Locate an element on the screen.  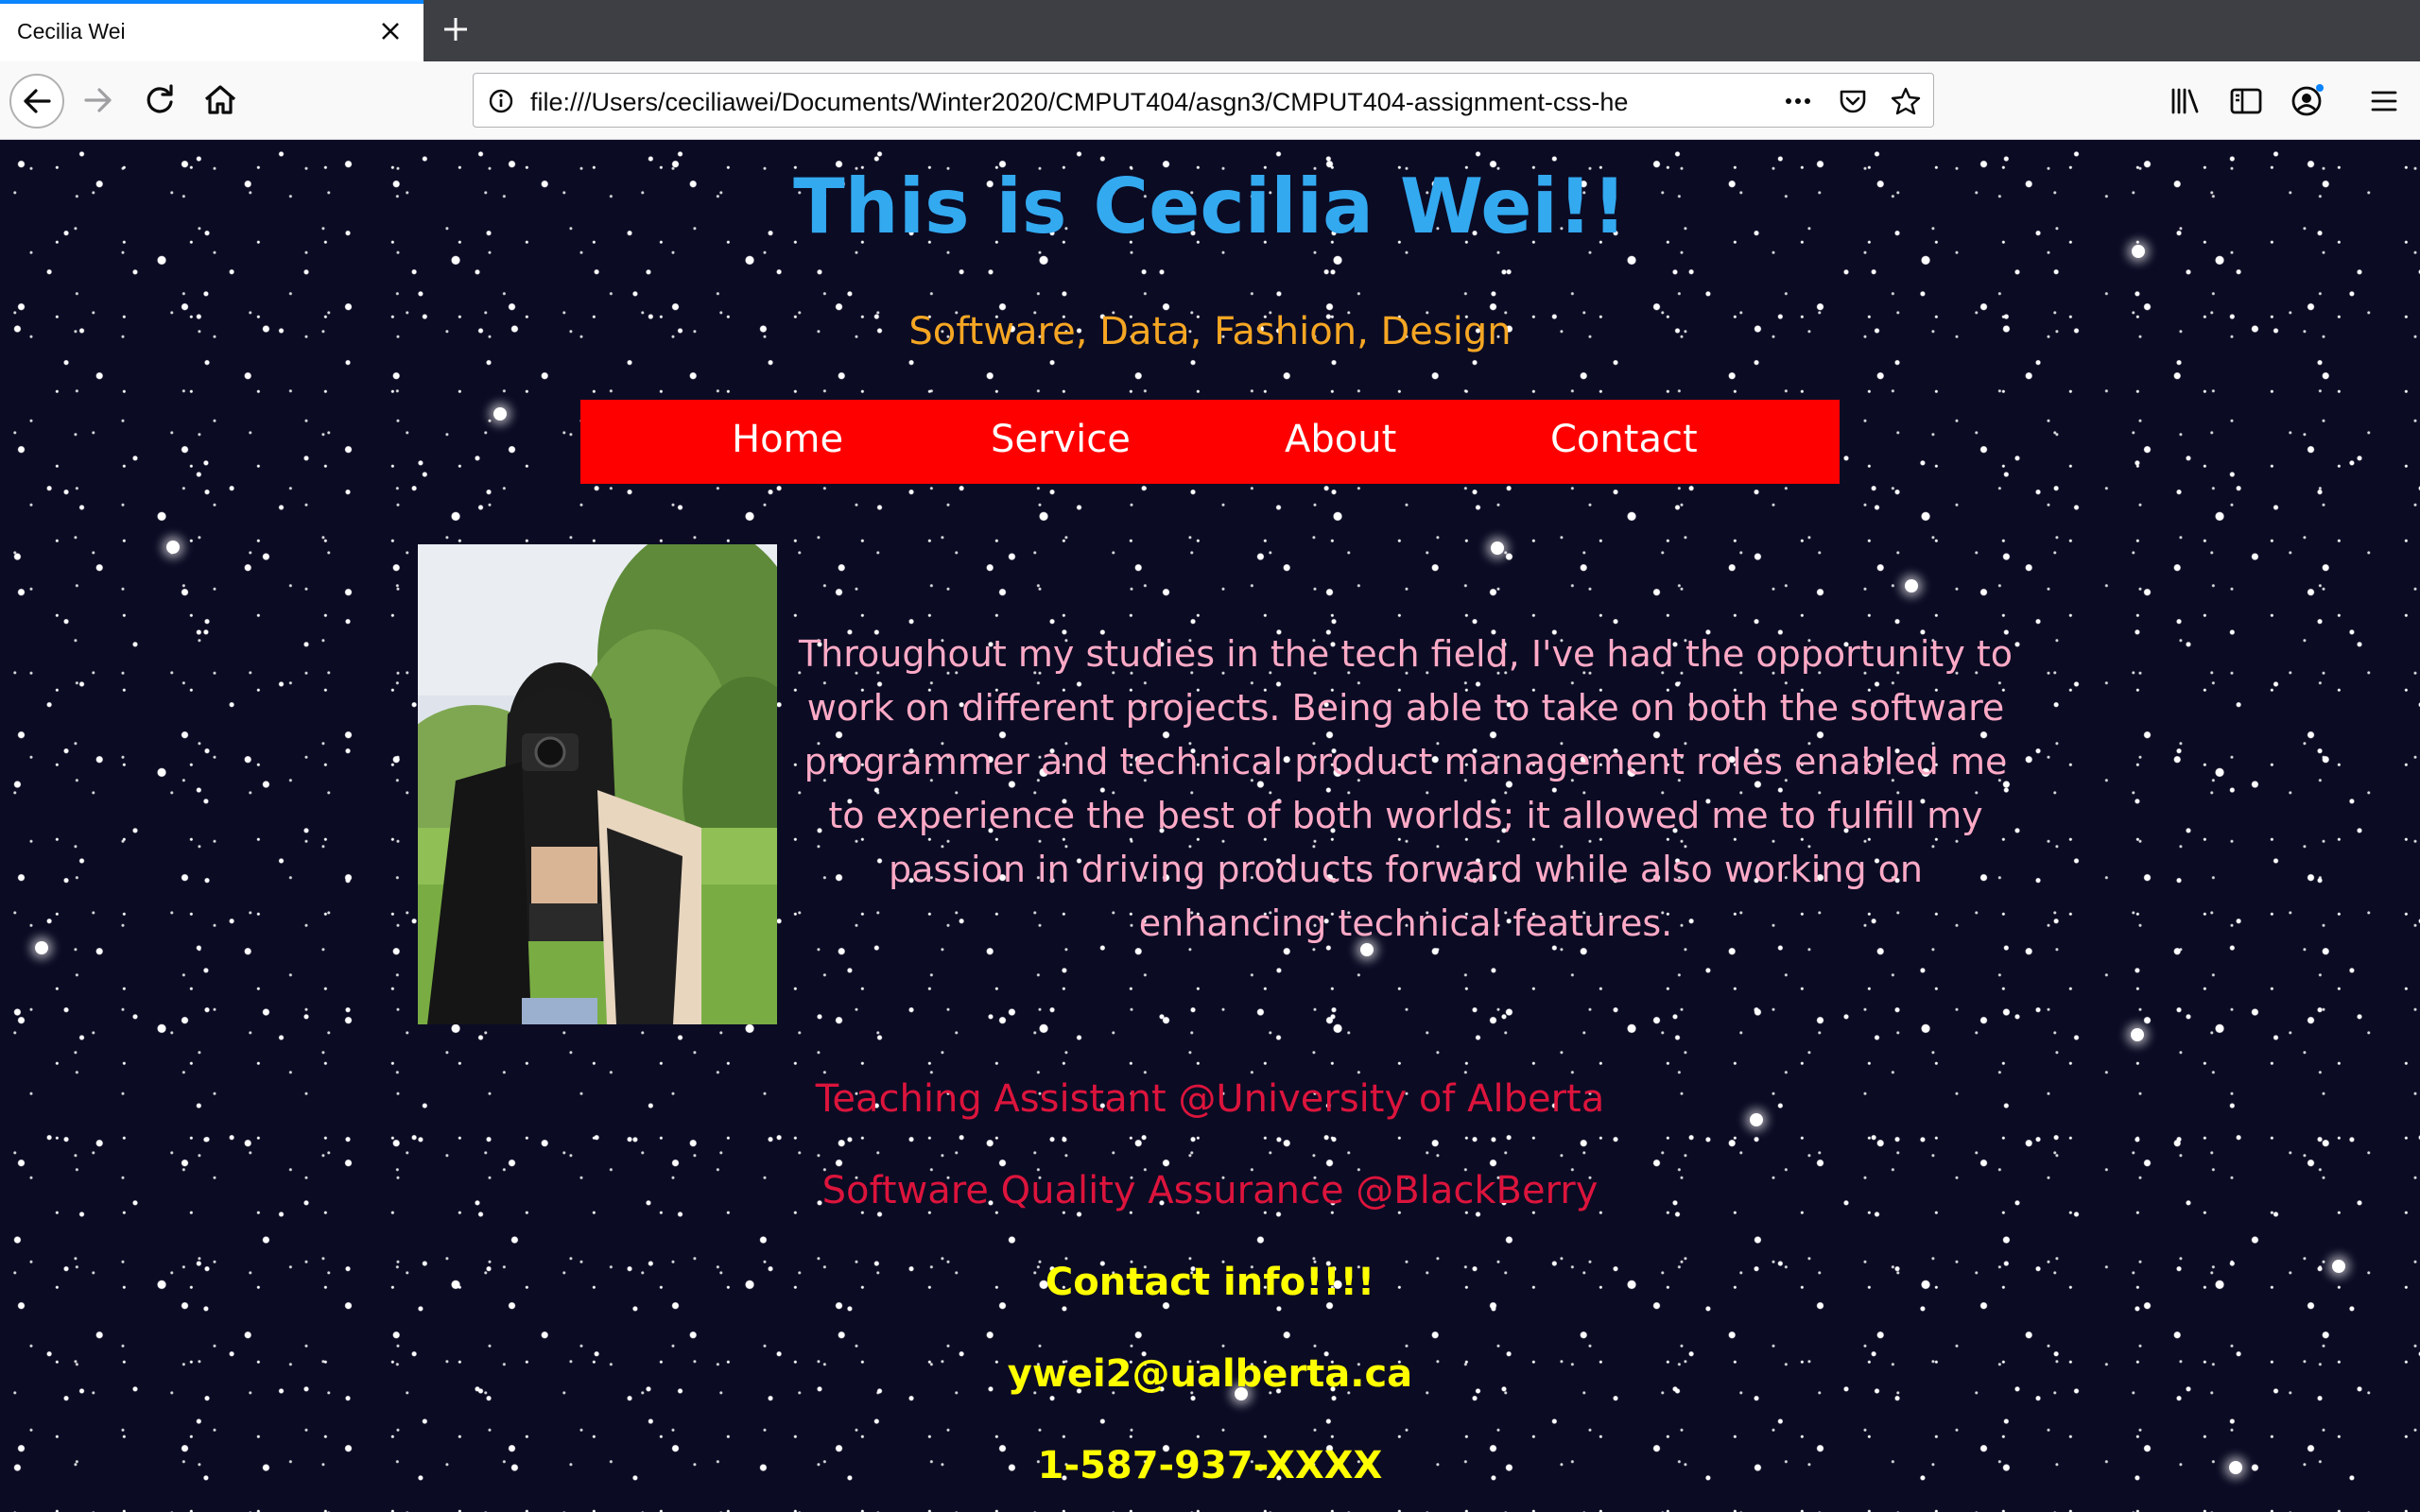
home-icon is located at coordinates (221, 101).